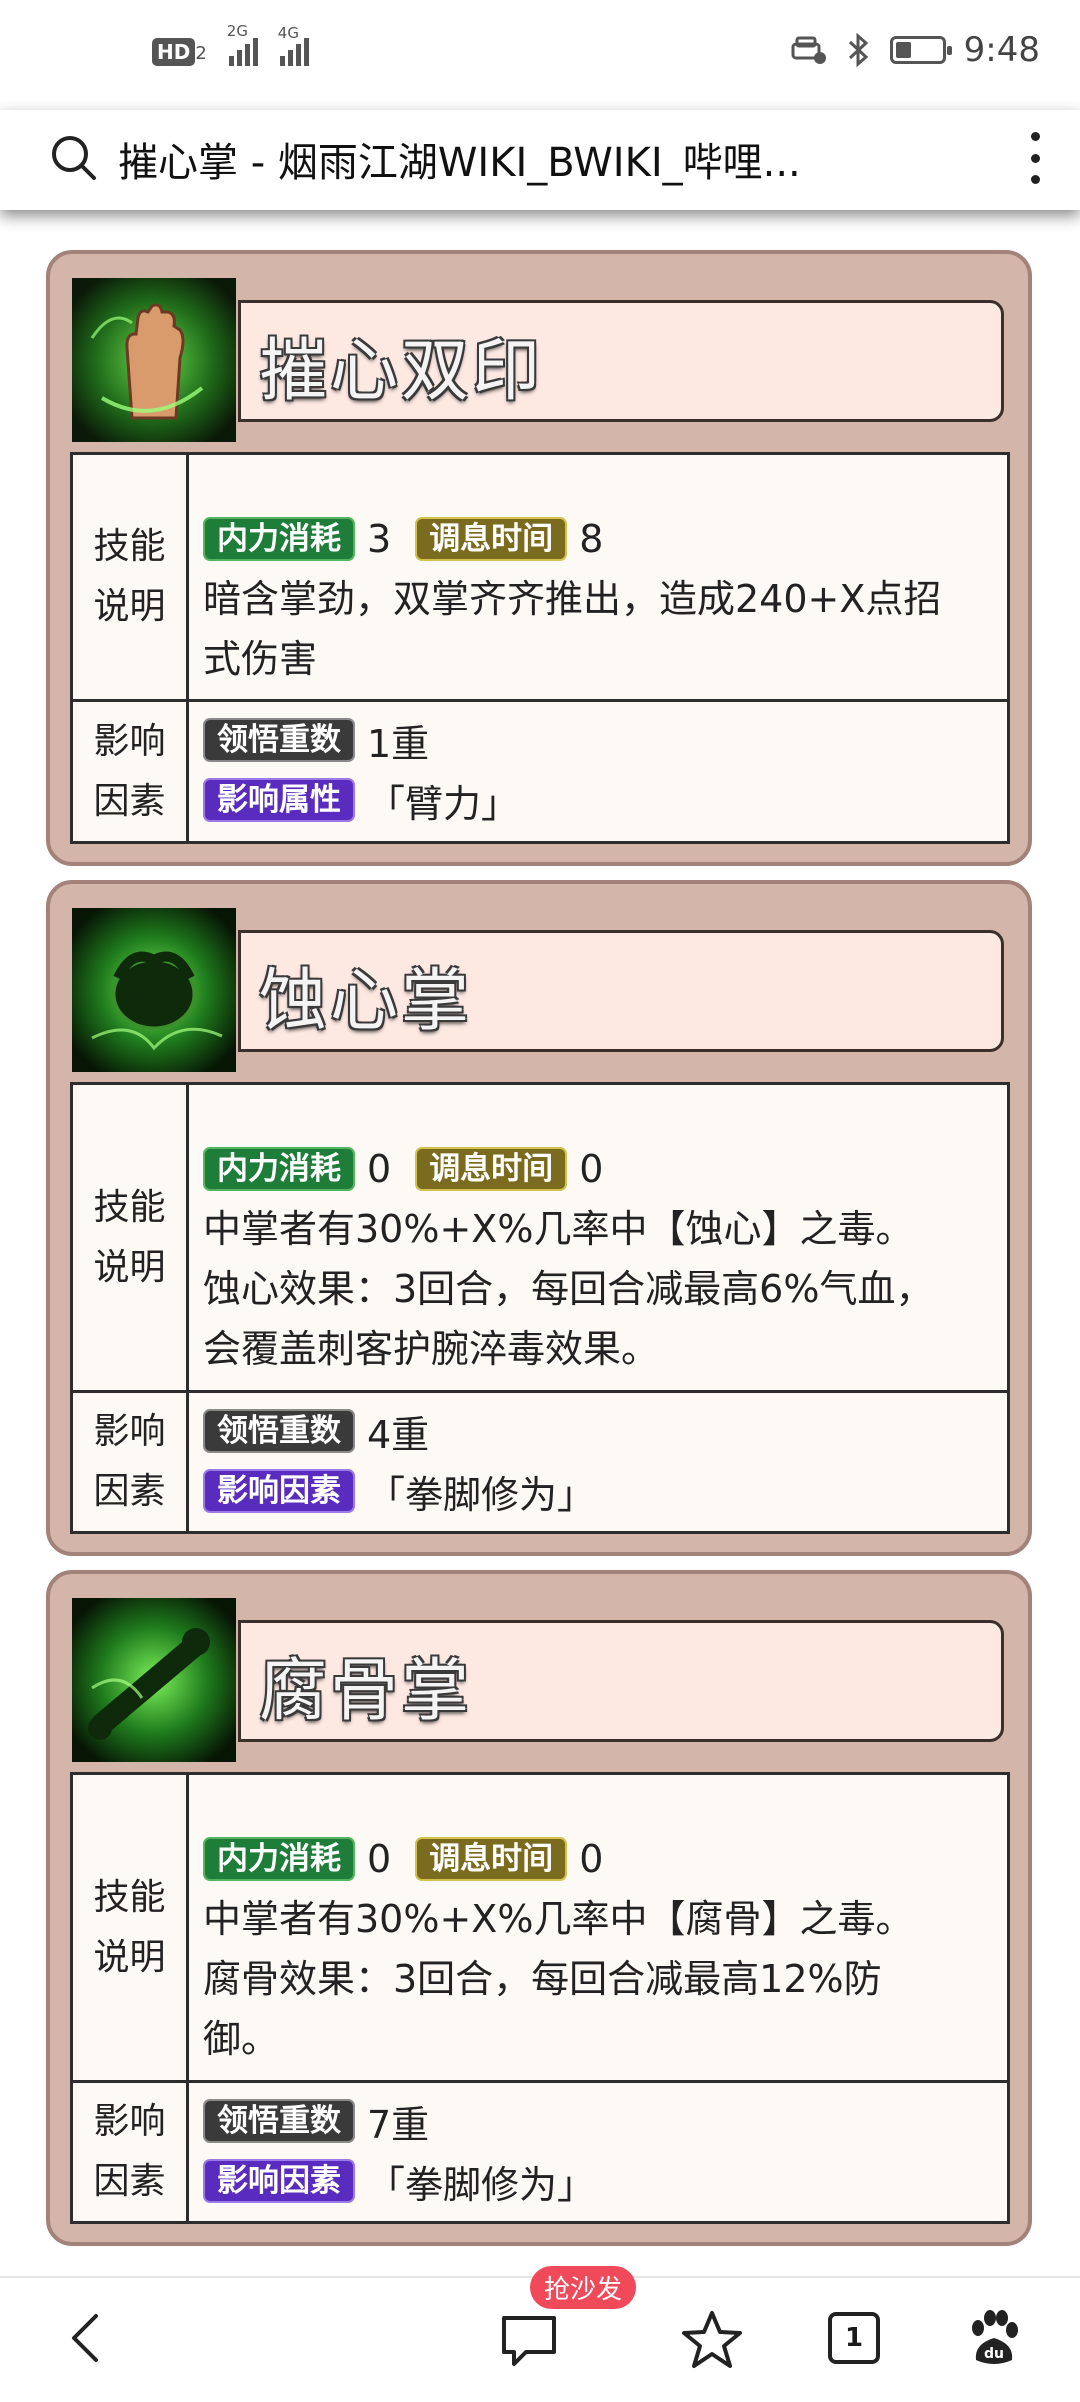 Image resolution: width=1080 pixels, height=2402 pixels. What do you see at coordinates (366, 1691) in the screenshot?
I see `skill-name: 腐骨掌` at bounding box center [366, 1691].